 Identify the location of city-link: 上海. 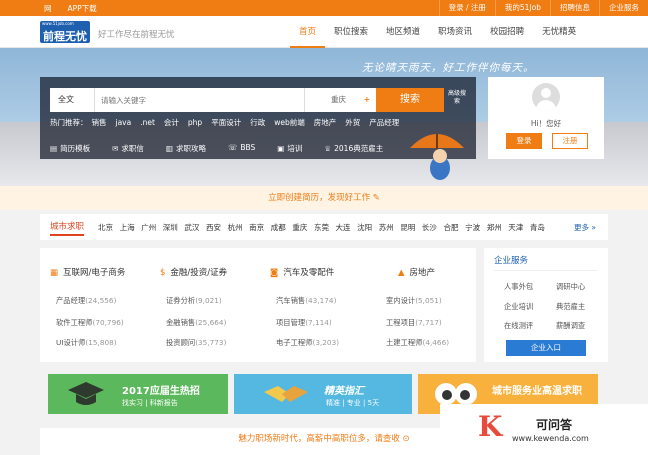
(127, 227).